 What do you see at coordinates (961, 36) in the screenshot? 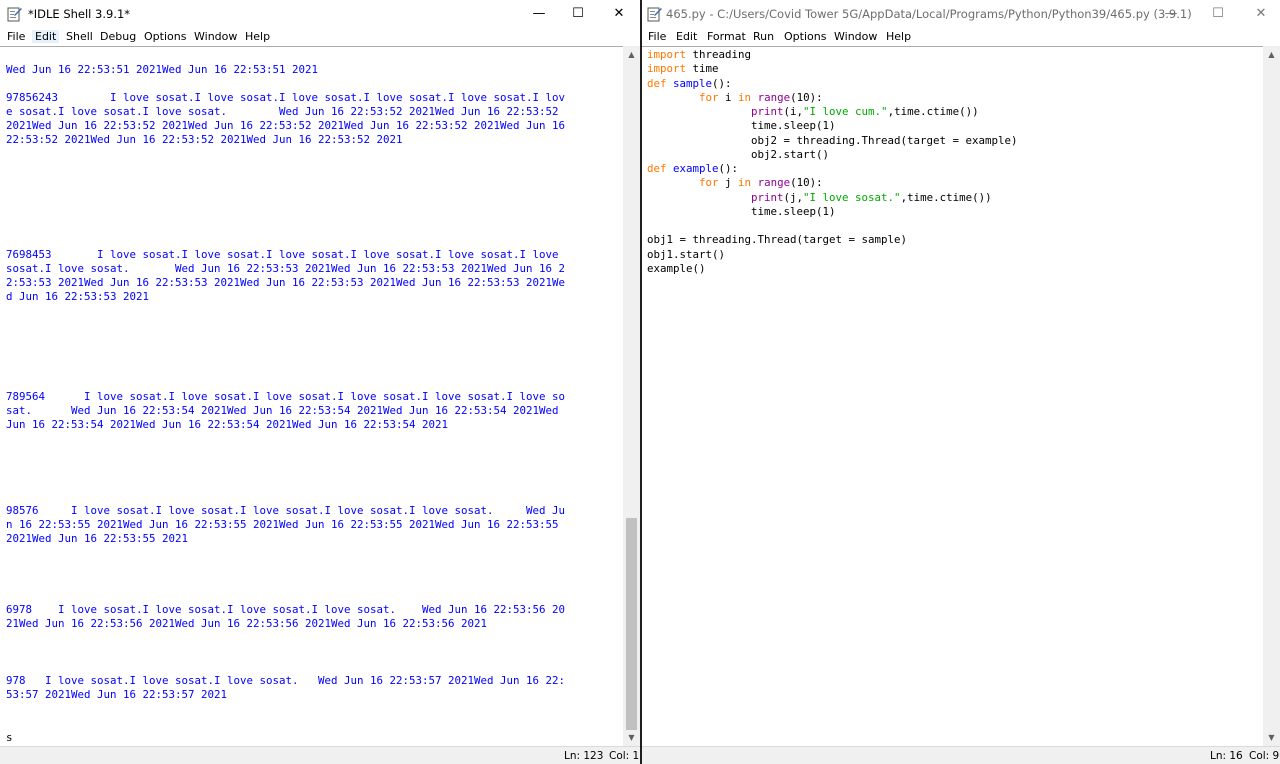
I see `editor-menubar: File Edit Format Run Options Window Help` at bounding box center [961, 36].